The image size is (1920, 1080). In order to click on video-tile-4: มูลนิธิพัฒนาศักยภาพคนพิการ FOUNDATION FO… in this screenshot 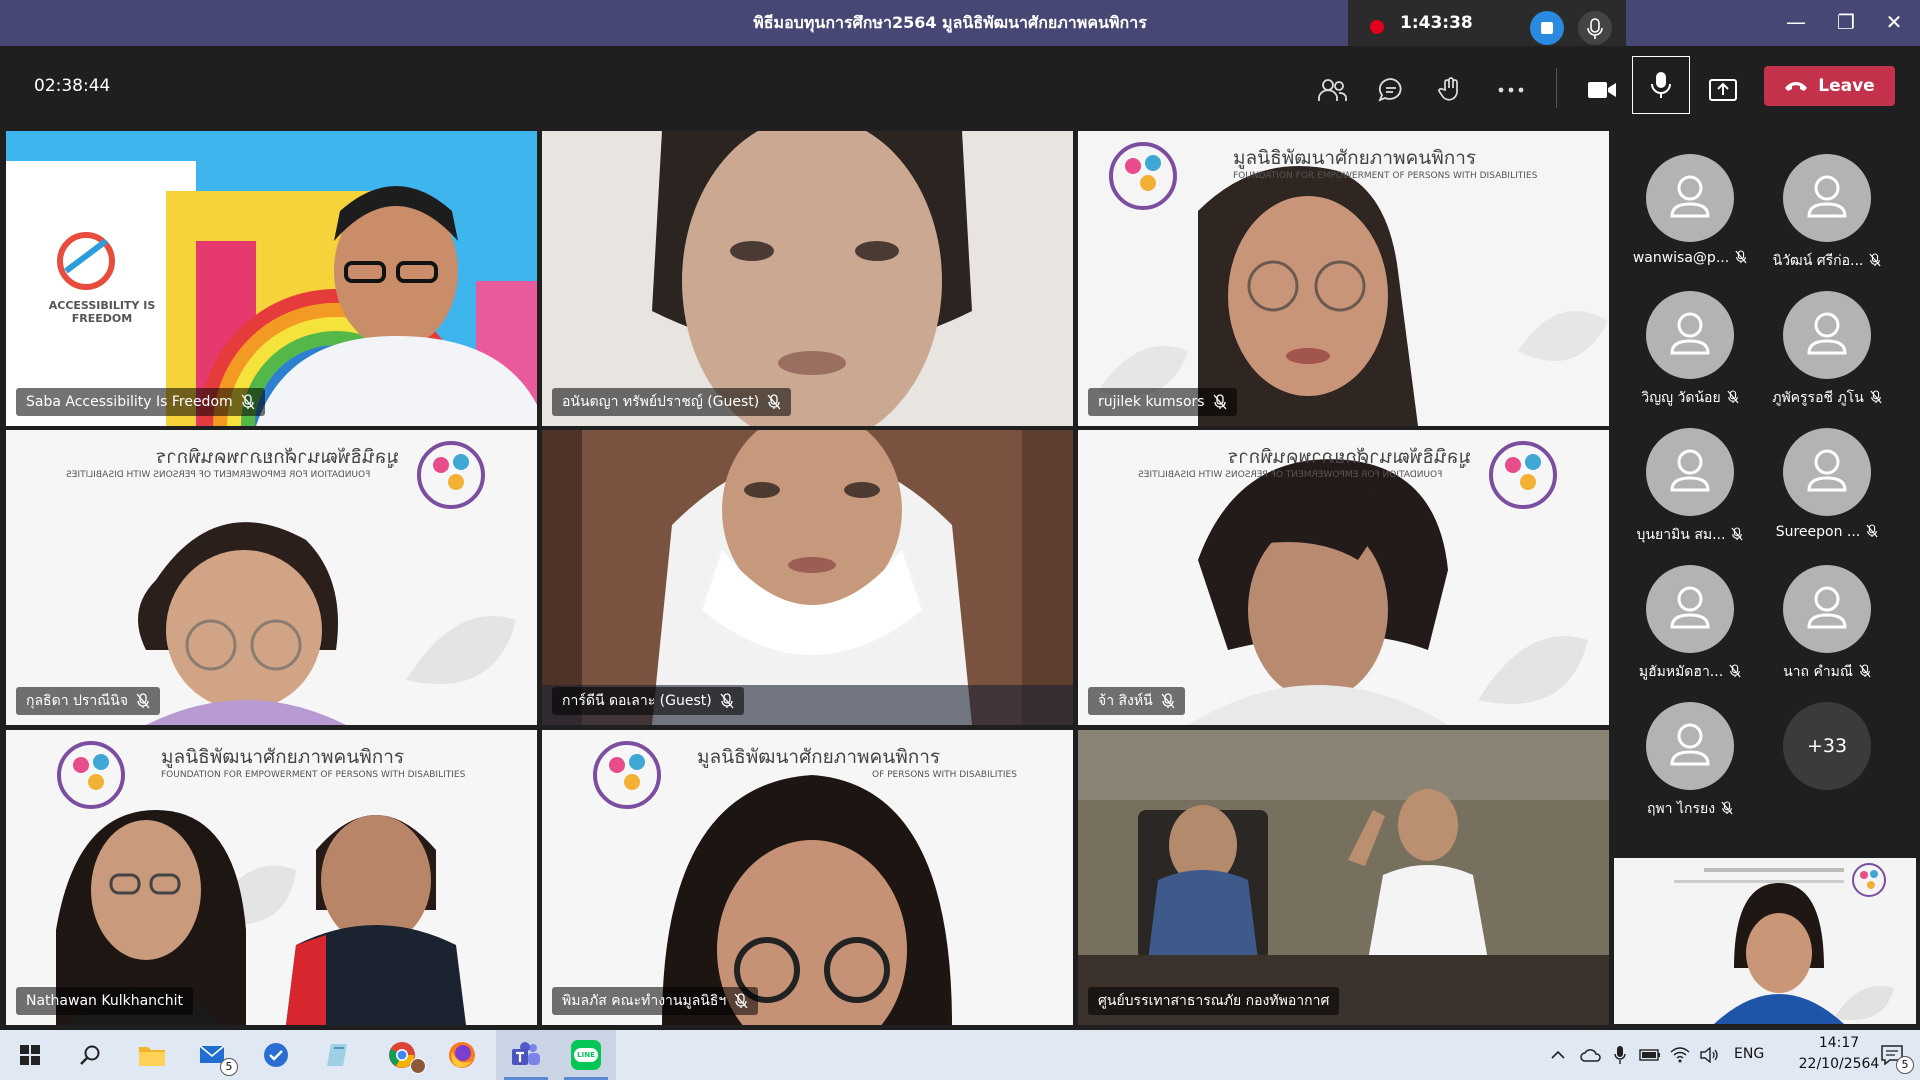, I will do `click(271, 577)`.